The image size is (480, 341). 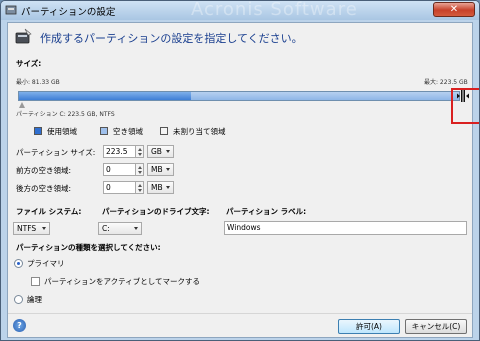 What do you see at coordinates (62, 131) in the screenshot?
I see `used-legend-label: 使用領域` at bounding box center [62, 131].